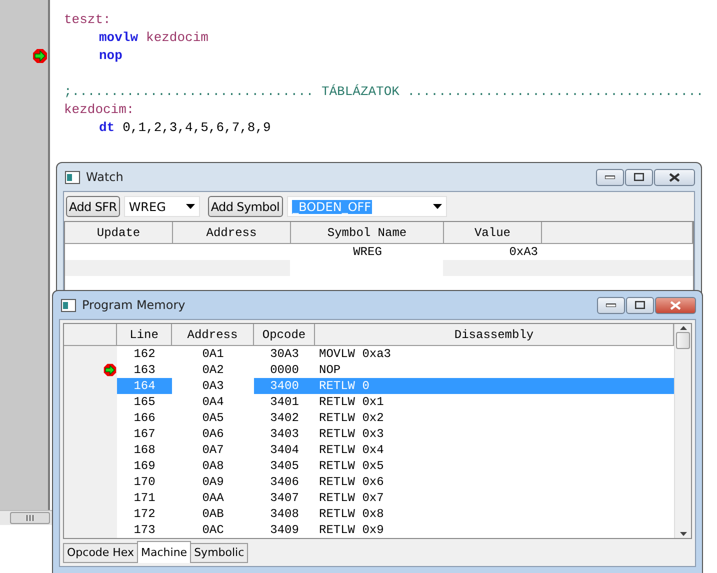 This screenshot has width=717, height=573. Describe the element at coordinates (213, 450) in the screenshot. I see `table-cell-text: 0A7` at that location.